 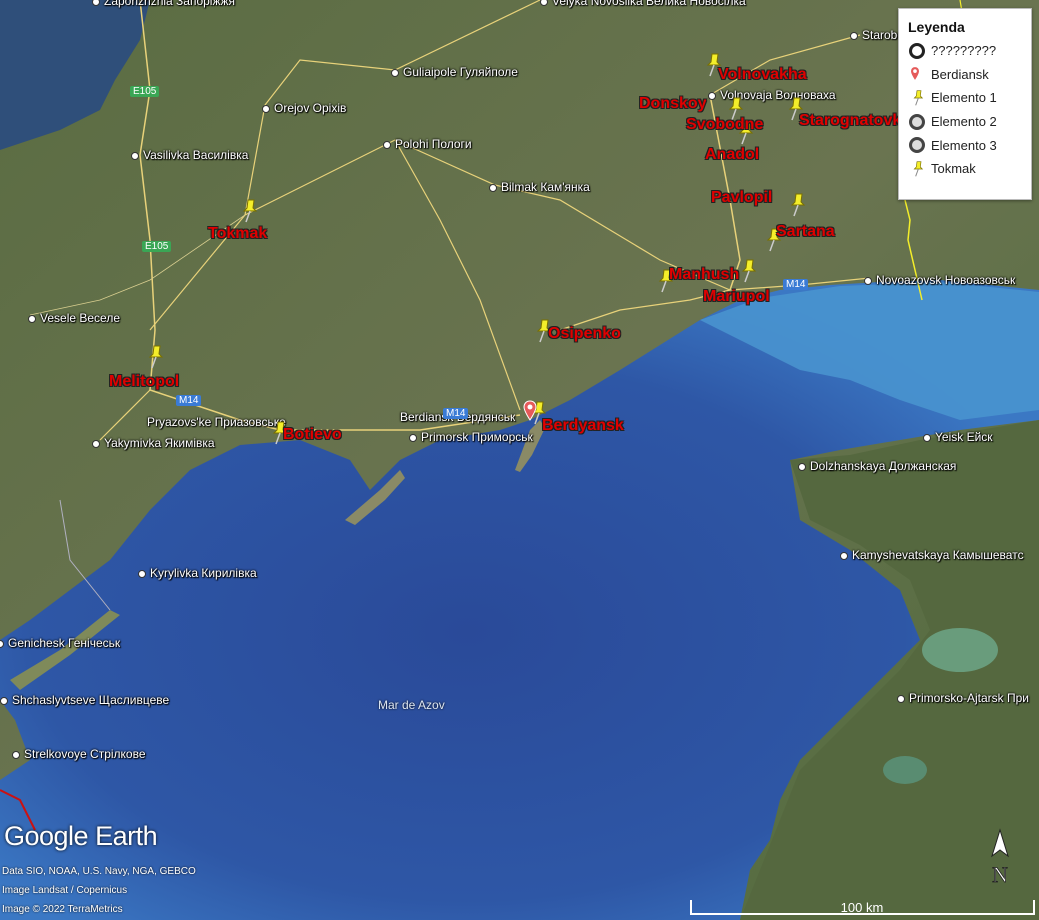 I want to click on legend-item-label: Berdiansk, so click(x=960, y=74).